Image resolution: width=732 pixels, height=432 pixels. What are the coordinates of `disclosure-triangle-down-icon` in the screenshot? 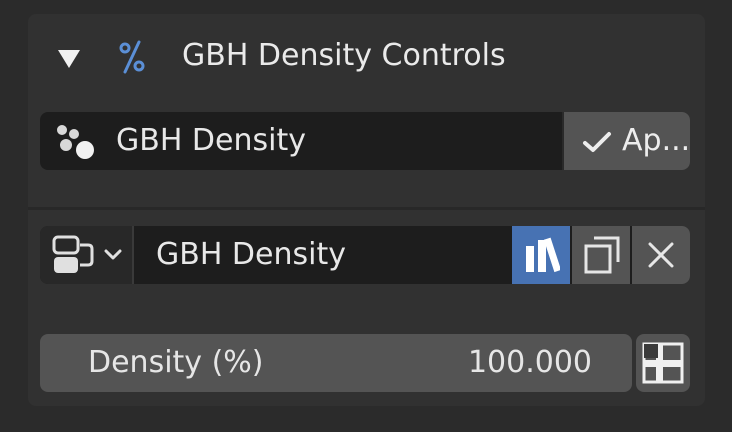 It's located at (69, 59).